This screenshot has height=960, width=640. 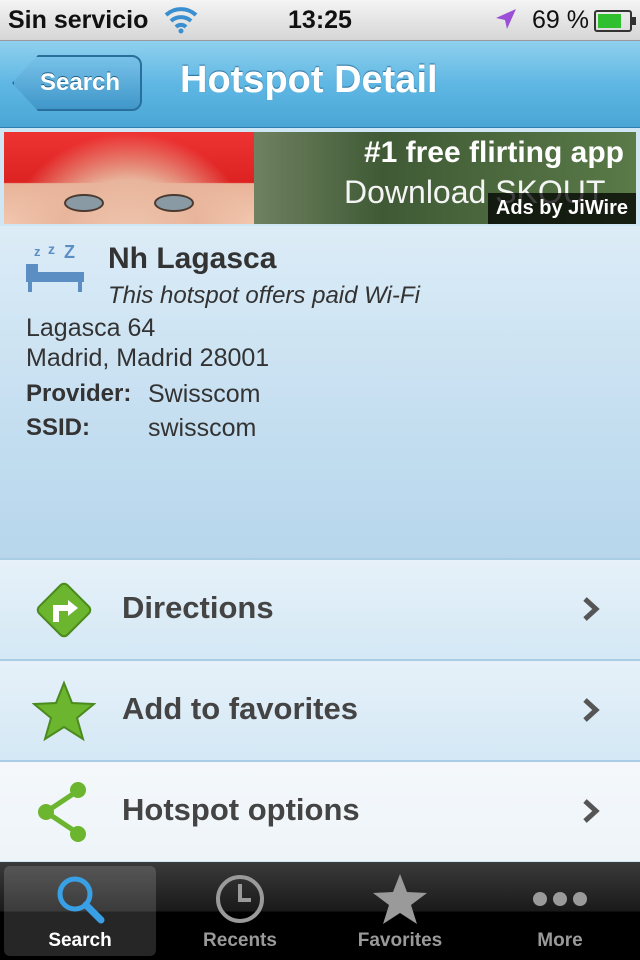 What do you see at coordinates (241, 809) in the screenshot?
I see `hotspot-options-label: Hotspot options` at bounding box center [241, 809].